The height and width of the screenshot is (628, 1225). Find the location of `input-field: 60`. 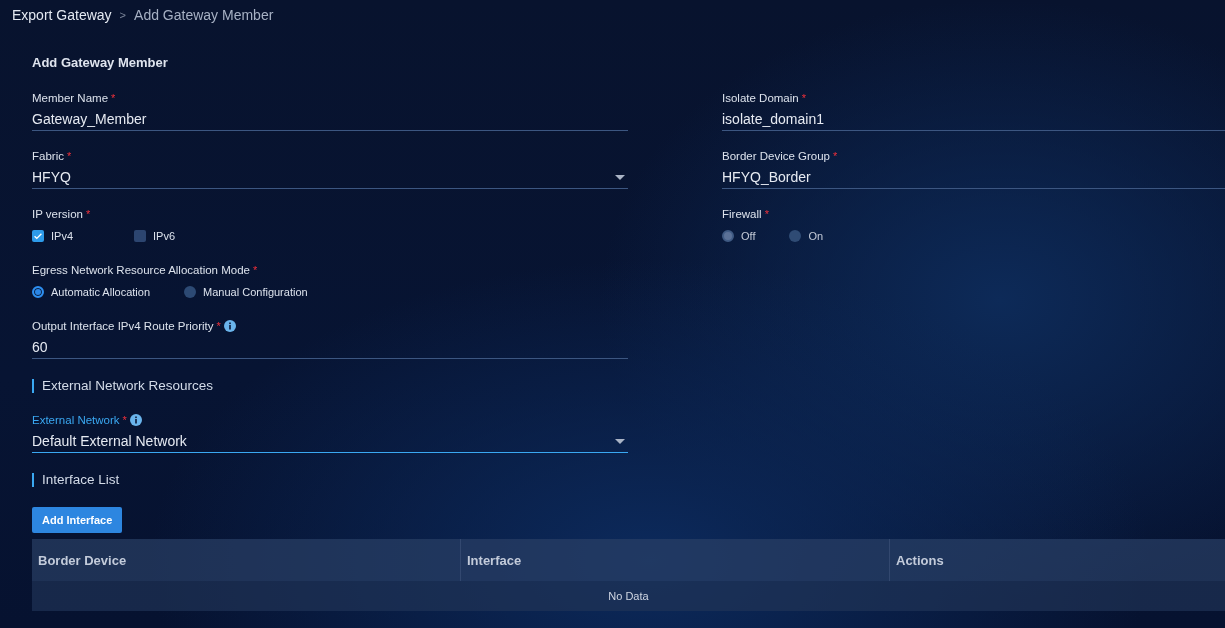

input-field: 60 is located at coordinates (330, 347).